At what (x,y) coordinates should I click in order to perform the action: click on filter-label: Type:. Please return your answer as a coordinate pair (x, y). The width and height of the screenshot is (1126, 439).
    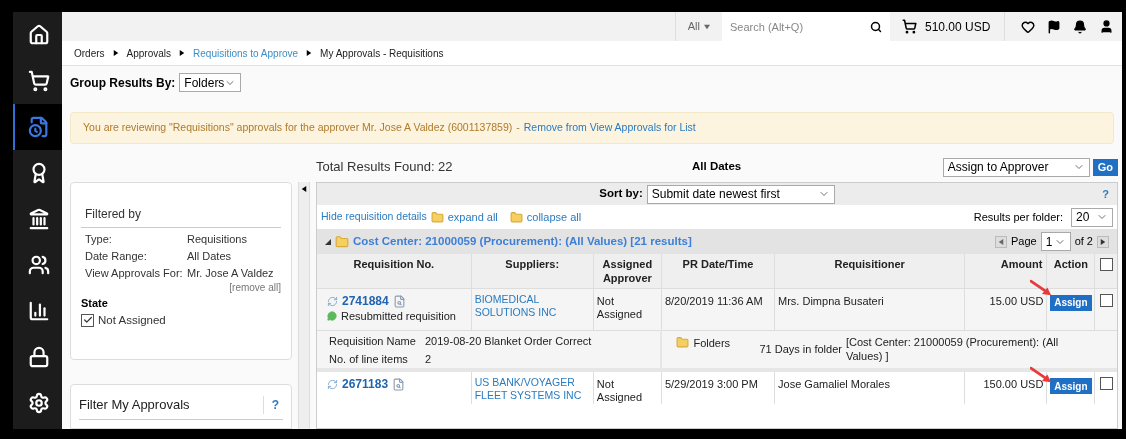
    Looking at the image, I should click on (99, 239).